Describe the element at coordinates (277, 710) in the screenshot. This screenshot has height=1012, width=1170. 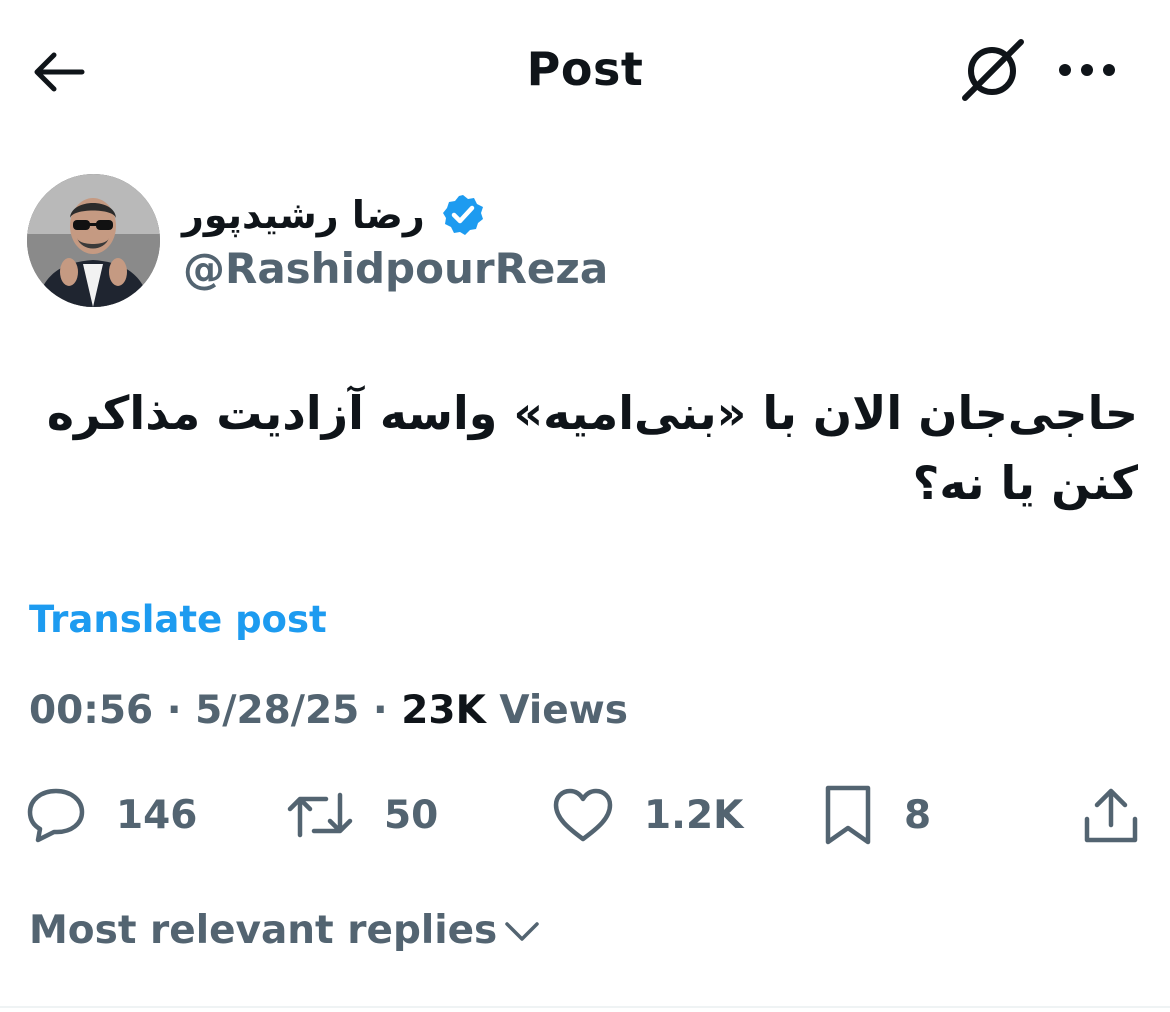
I see `post-date: 5/28/25` at that location.